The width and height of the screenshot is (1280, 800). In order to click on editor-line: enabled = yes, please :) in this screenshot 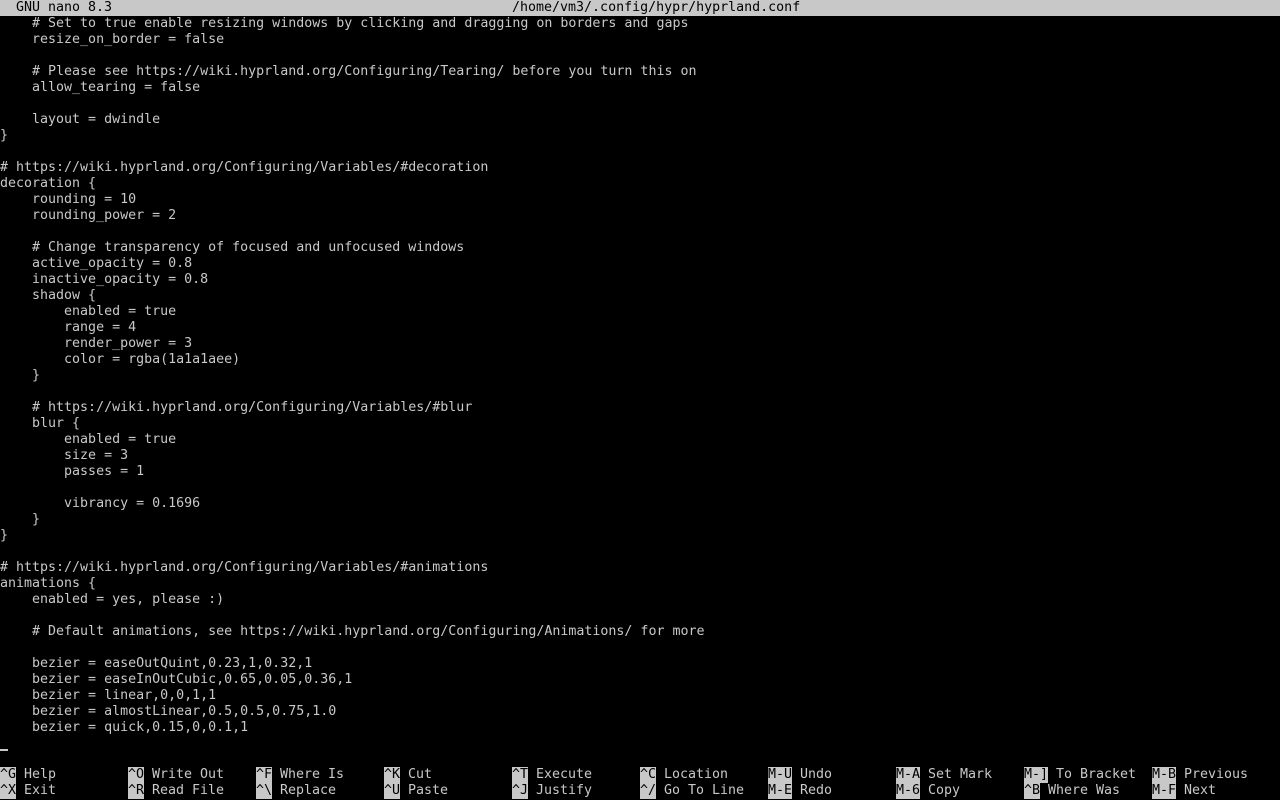, I will do `click(640, 600)`.